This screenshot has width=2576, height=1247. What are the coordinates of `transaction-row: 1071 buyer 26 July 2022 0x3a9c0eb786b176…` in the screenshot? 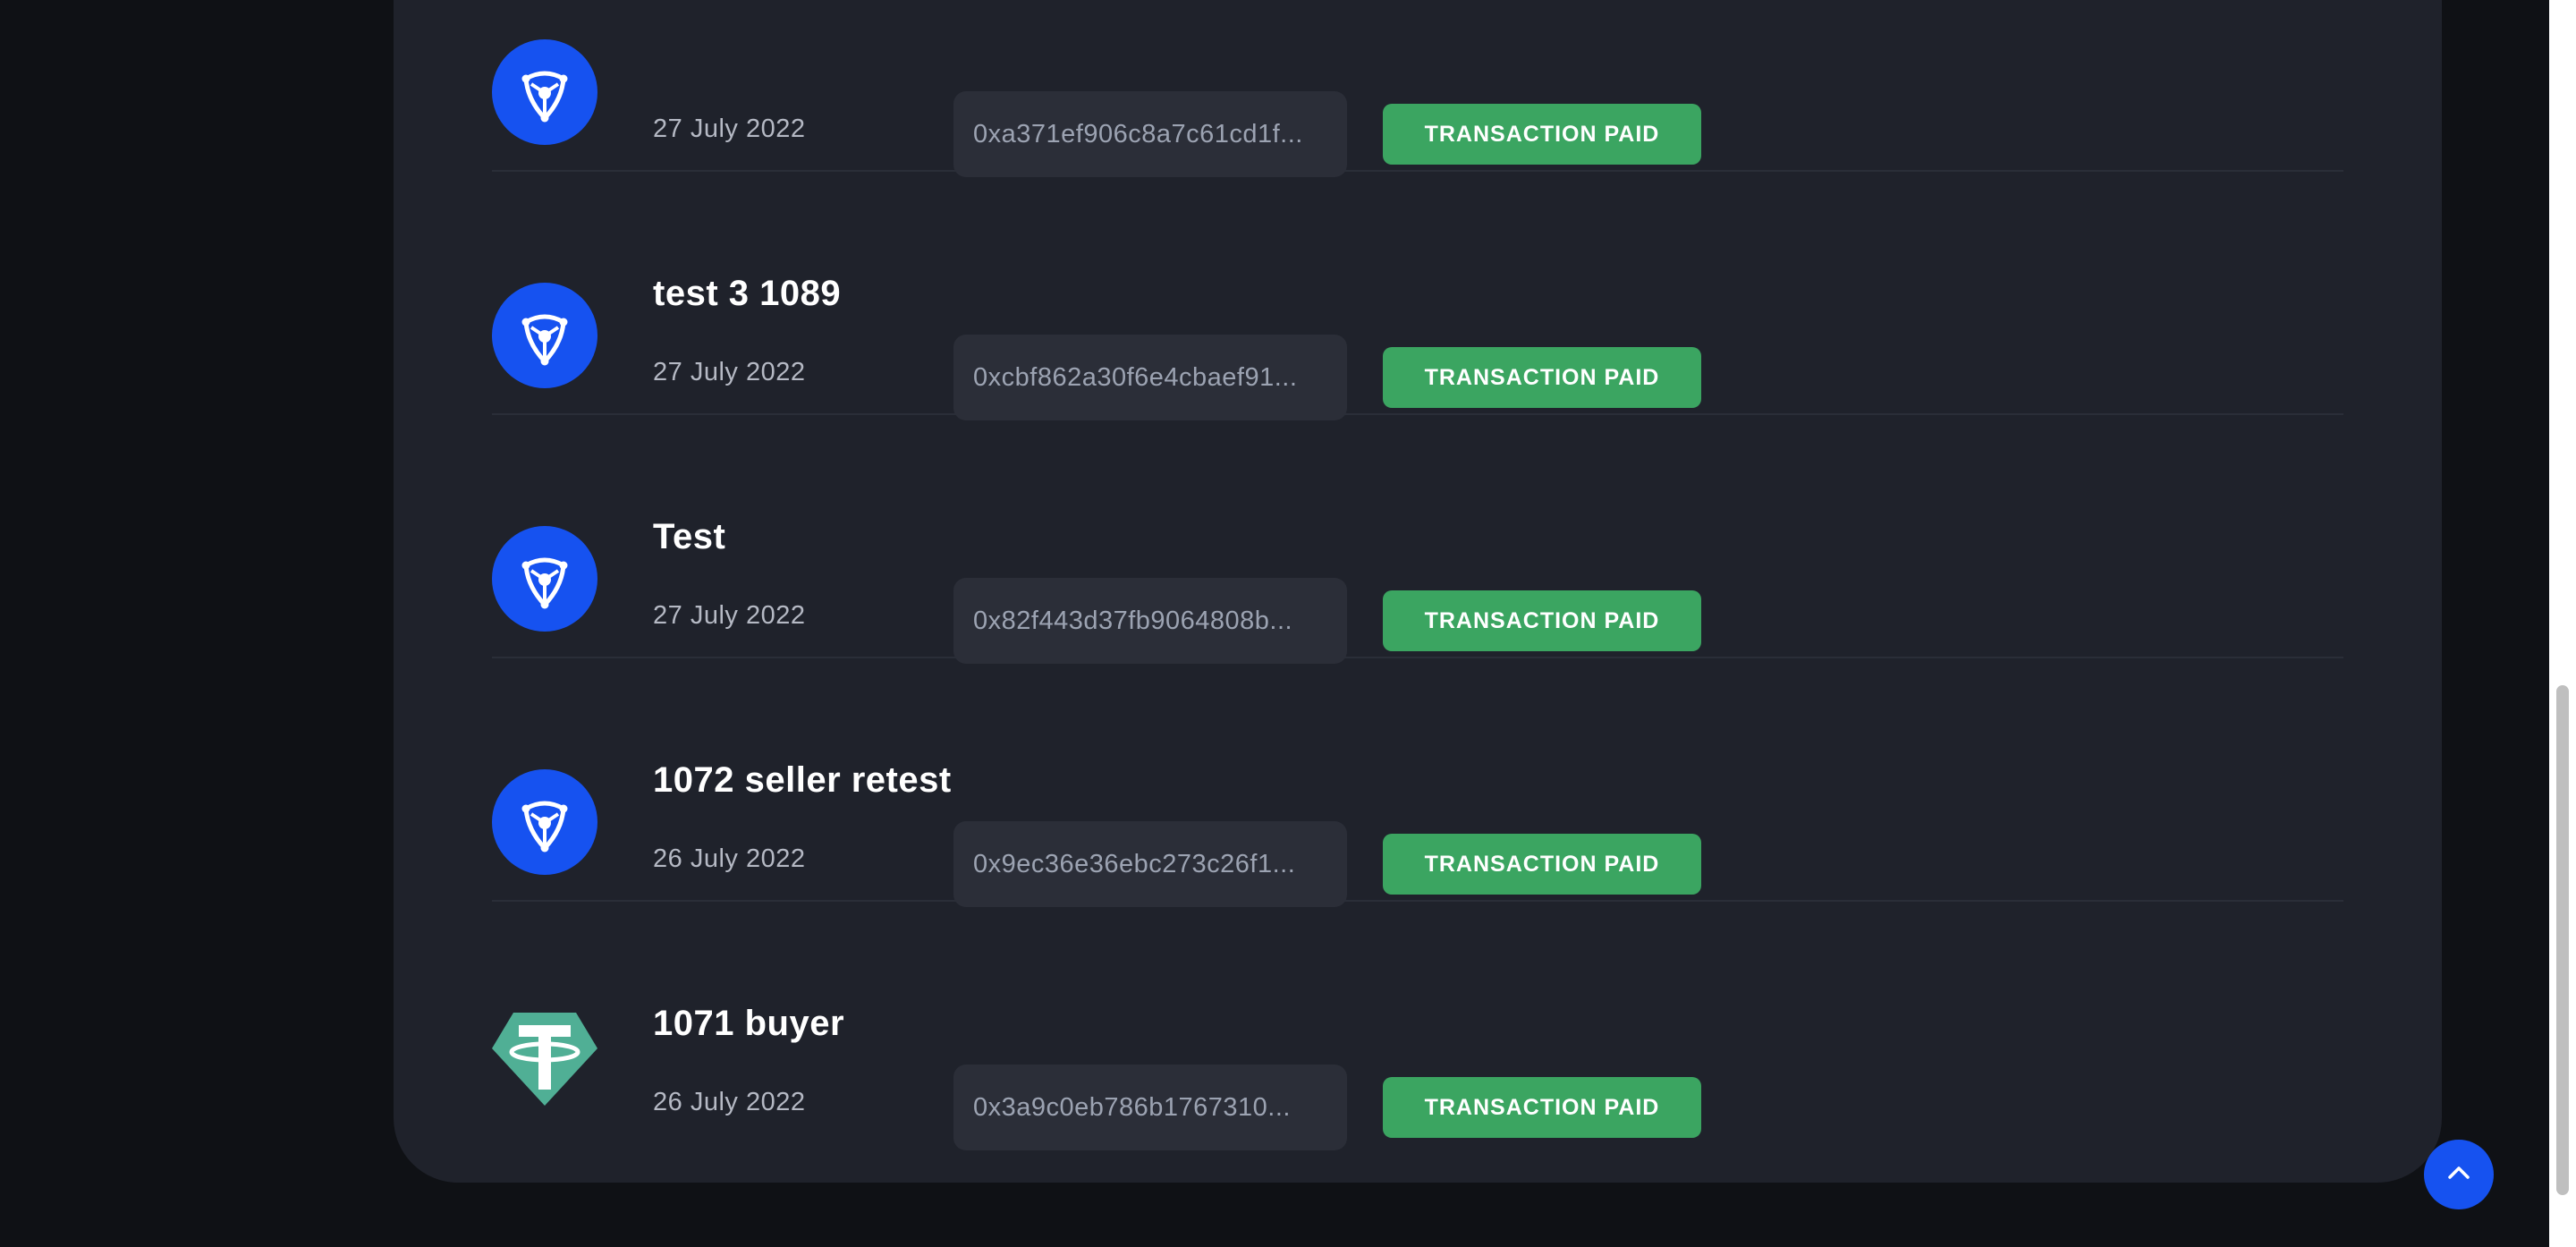 It's located at (1417, 1026).